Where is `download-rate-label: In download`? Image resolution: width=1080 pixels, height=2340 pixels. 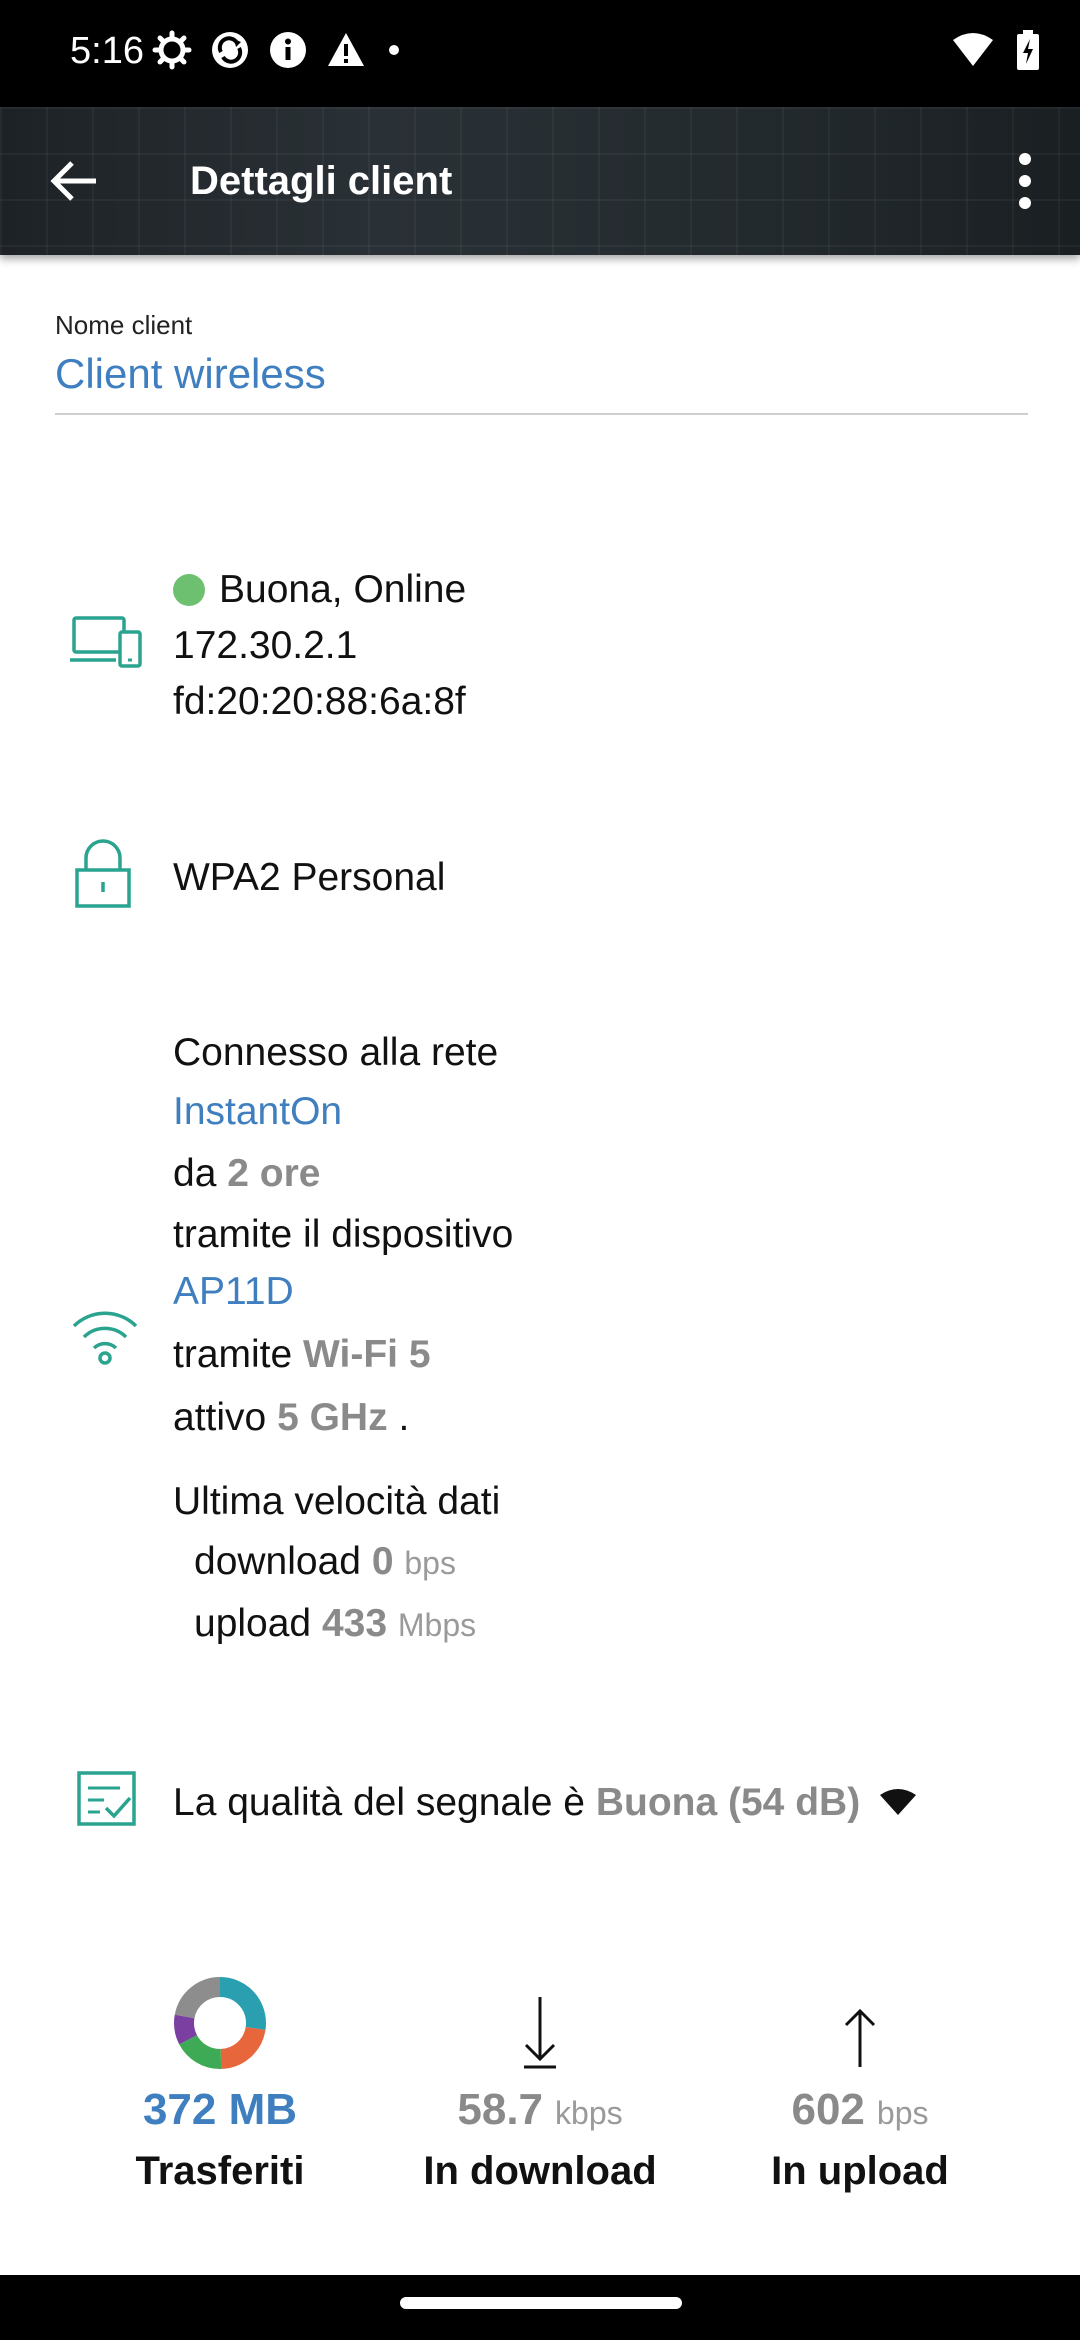 download-rate-label: In download is located at coordinates (540, 2171).